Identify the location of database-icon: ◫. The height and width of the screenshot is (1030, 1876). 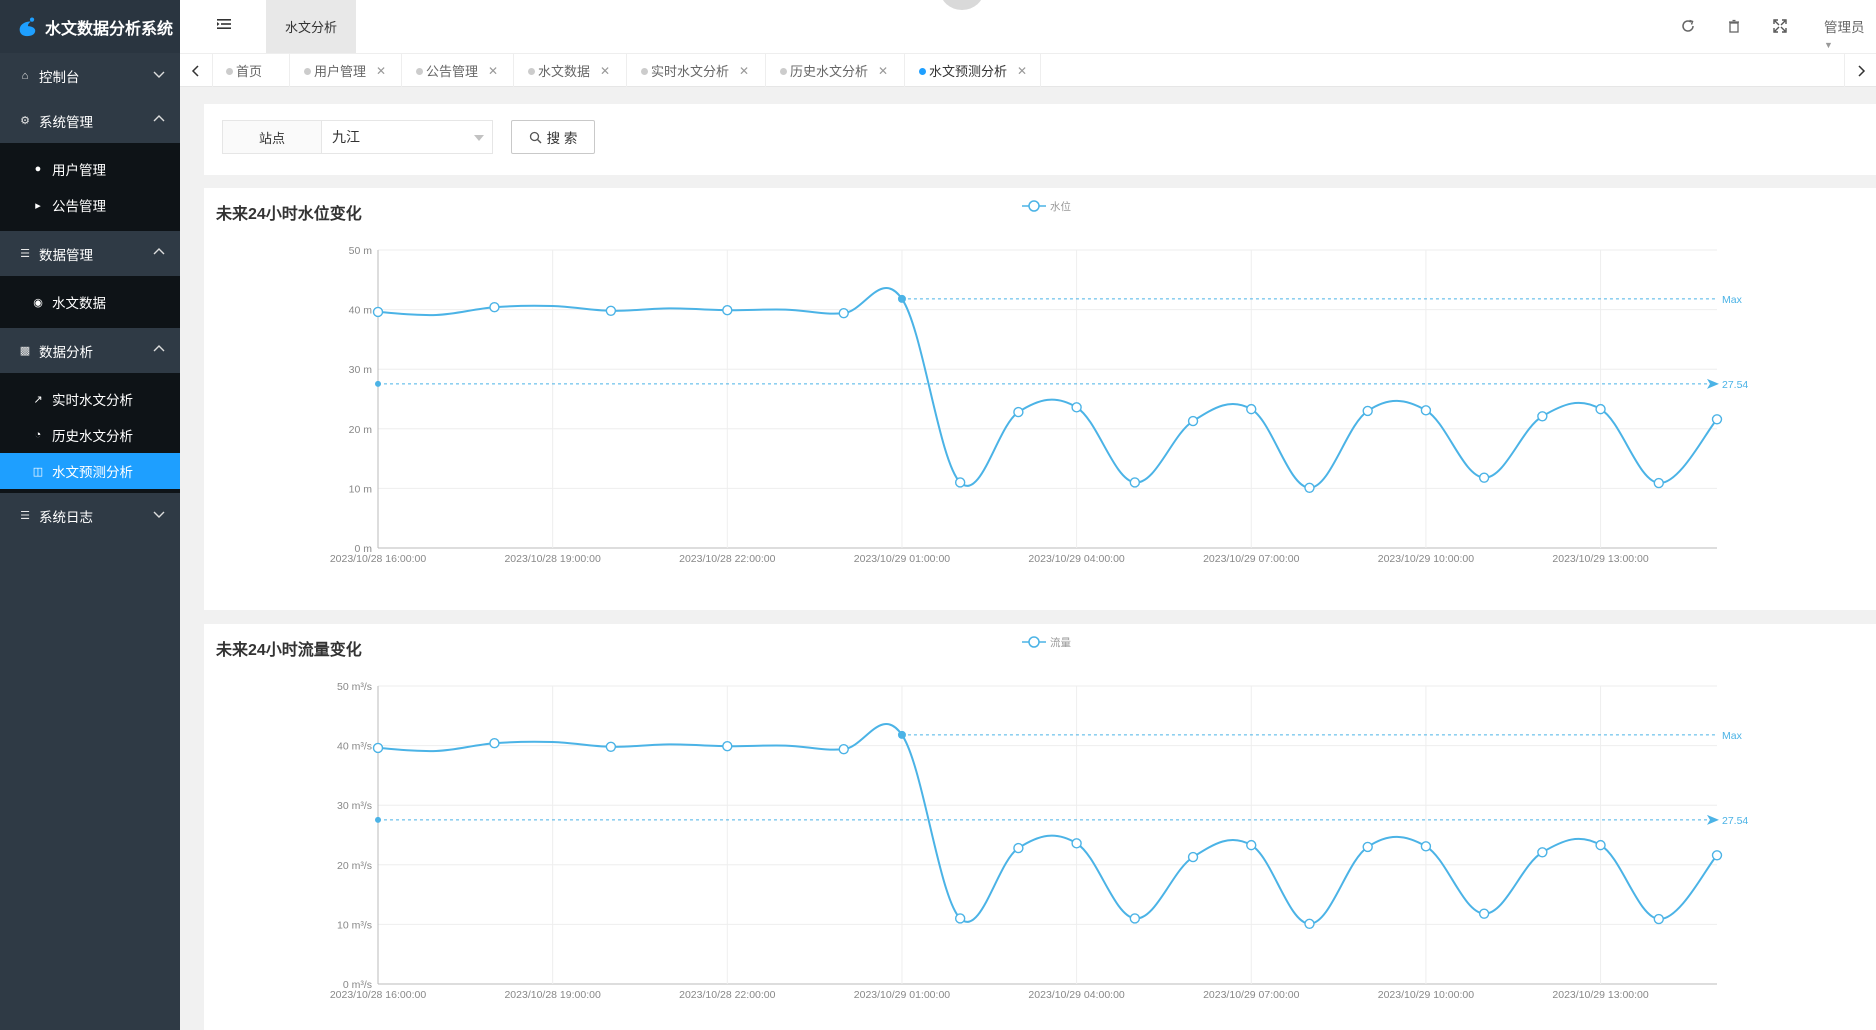
(38, 471).